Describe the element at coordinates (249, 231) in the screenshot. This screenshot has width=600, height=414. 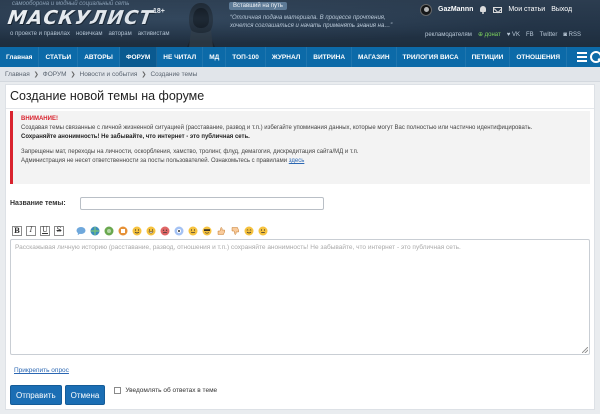
I see `emoji-happy-icon` at that location.